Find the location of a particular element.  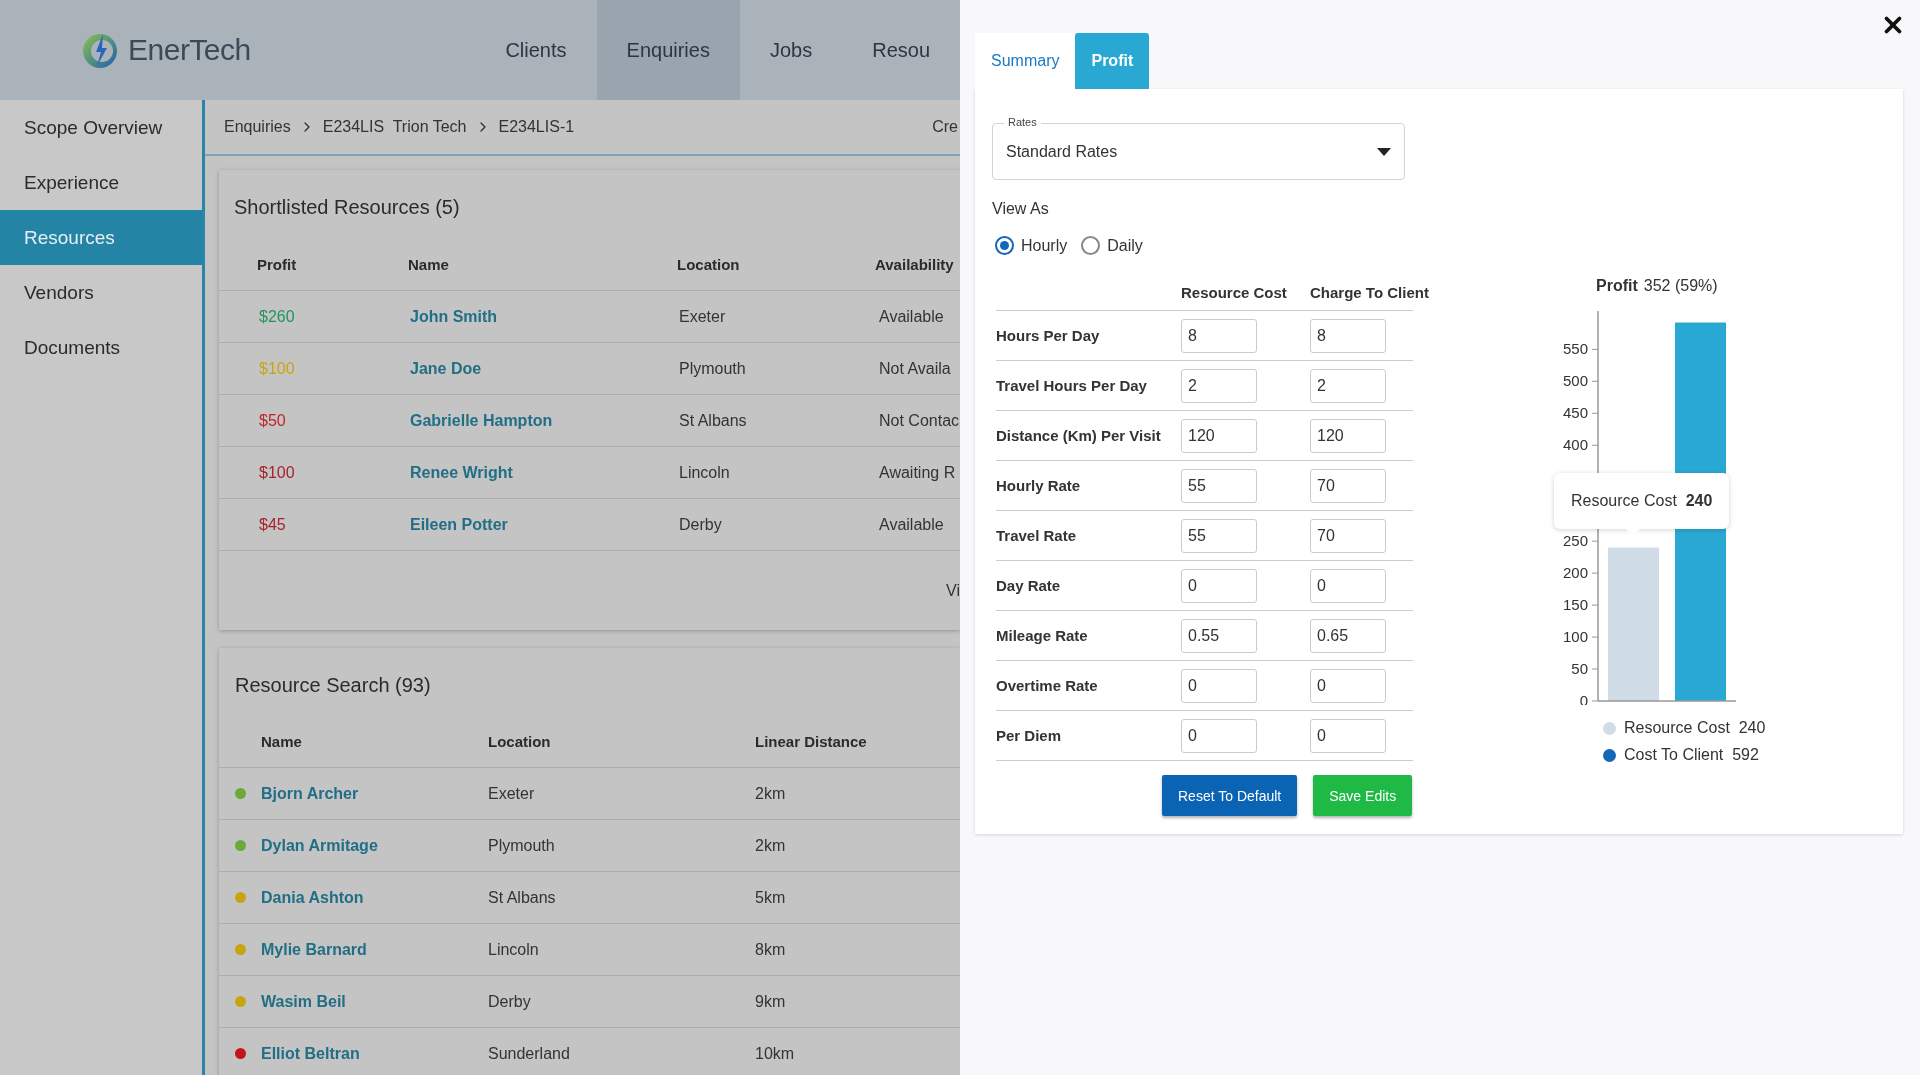

rate-label: Distance (Km) Per Visit is located at coordinates (1079, 435).